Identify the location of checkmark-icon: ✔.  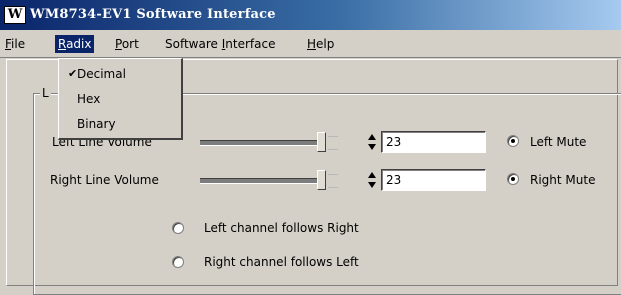
(73, 73).